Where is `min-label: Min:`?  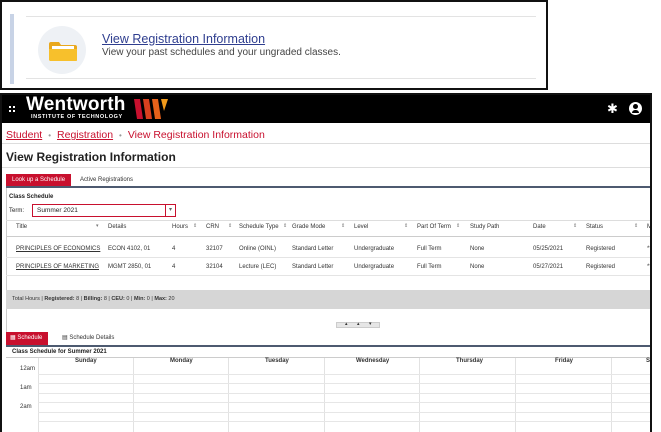
min-label: Min: is located at coordinates (139, 299).